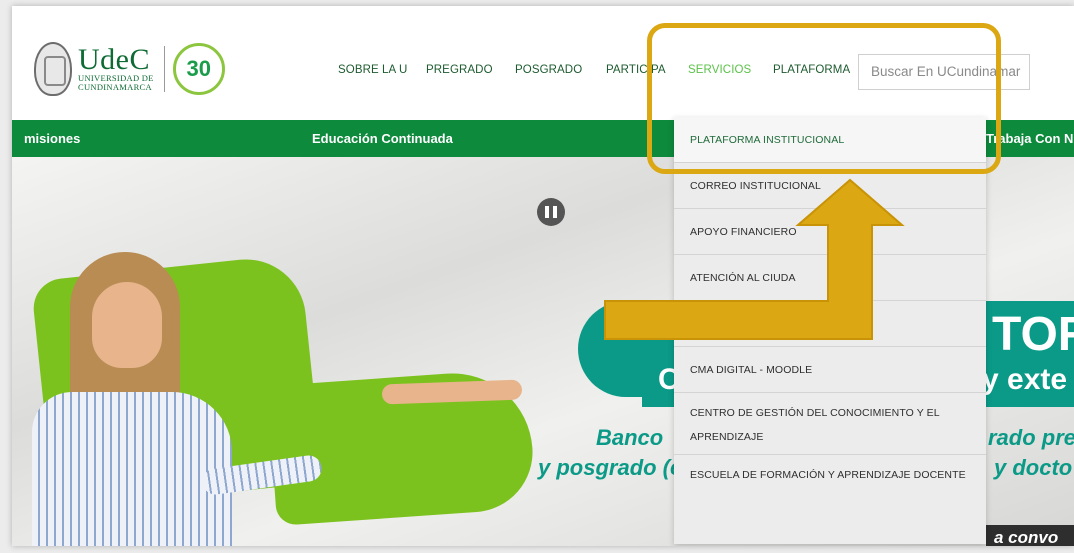 This screenshot has height=553, width=1074. What do you see at coordinates (824, 98) in the screenshot?
I see `highlight-annotation-box` at bounding box center [824, 98].